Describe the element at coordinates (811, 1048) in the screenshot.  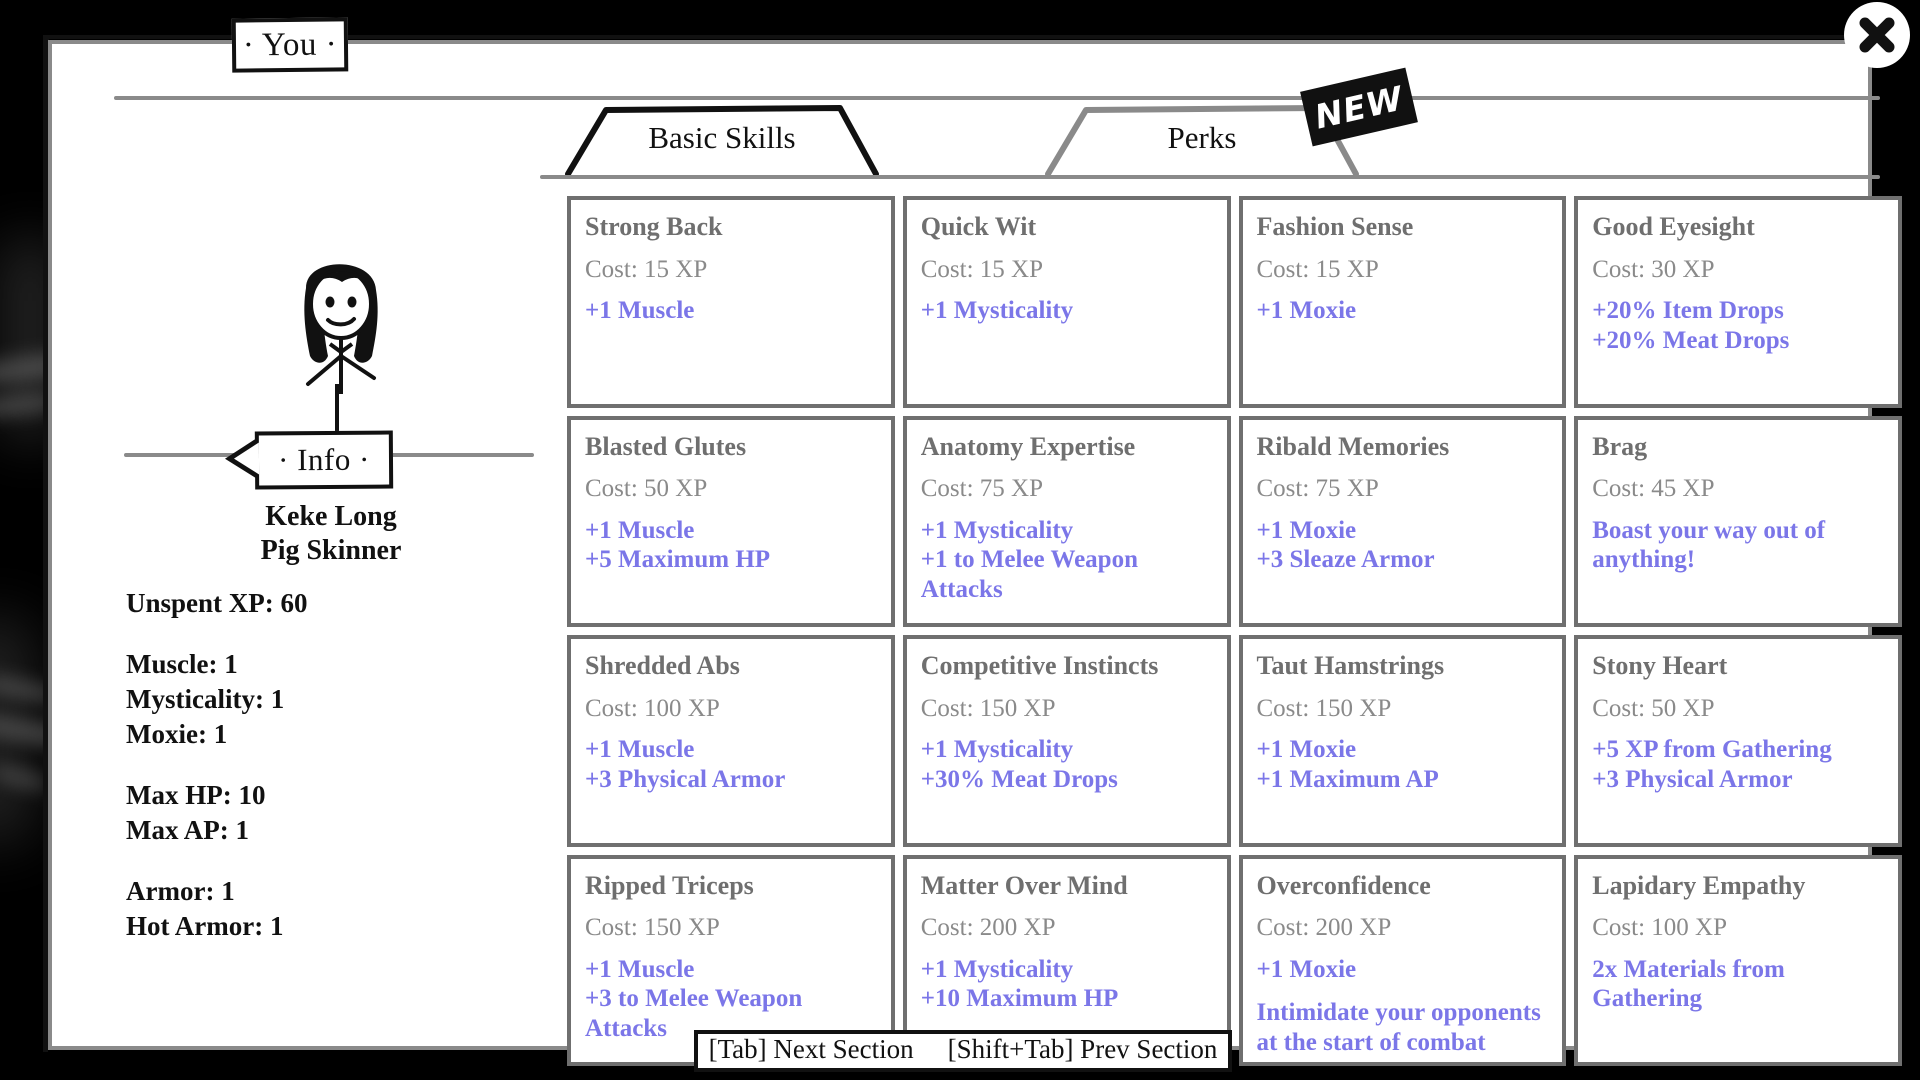
I see `hint-next-section: [Tab] Next Section` at that location.